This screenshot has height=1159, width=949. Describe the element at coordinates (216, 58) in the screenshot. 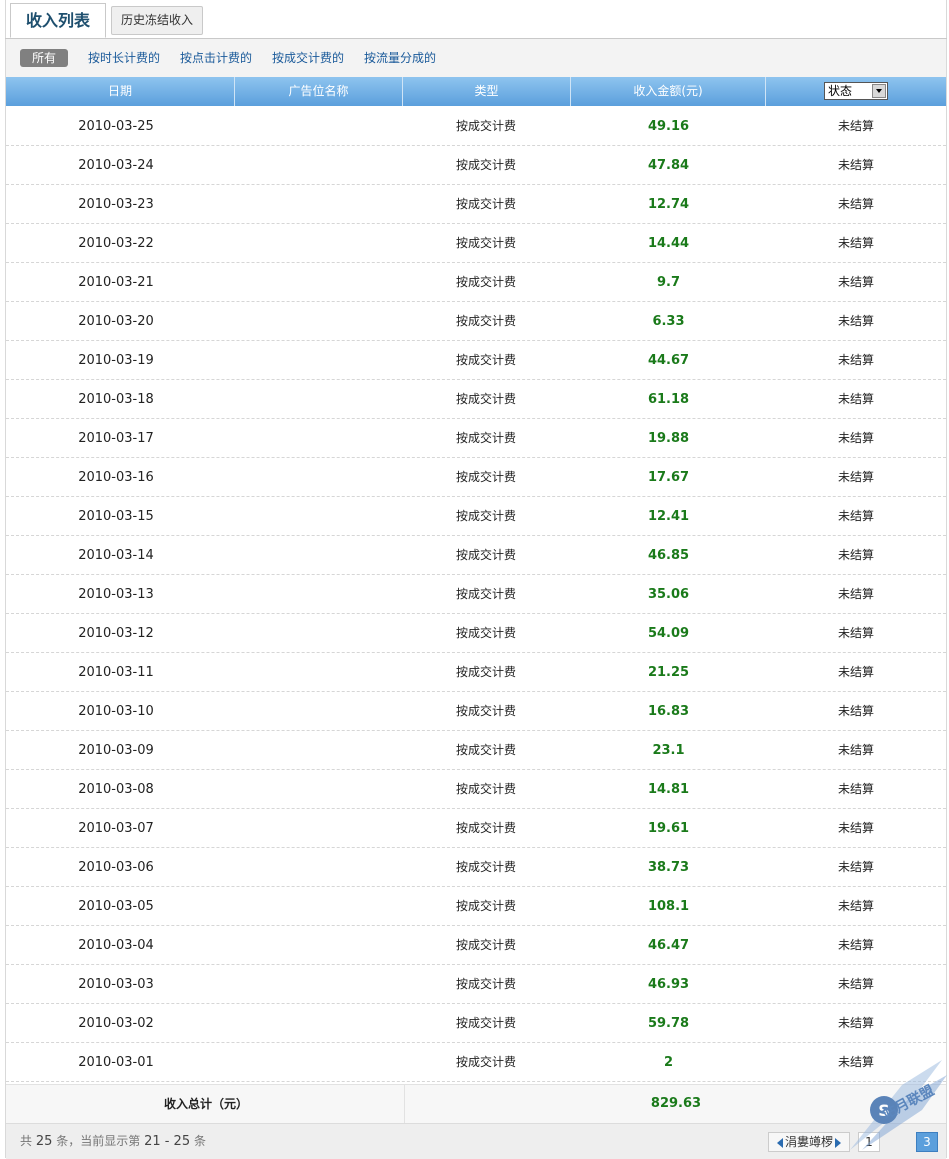

I see `filter-by-click-link: 按点击计费的` at that location.